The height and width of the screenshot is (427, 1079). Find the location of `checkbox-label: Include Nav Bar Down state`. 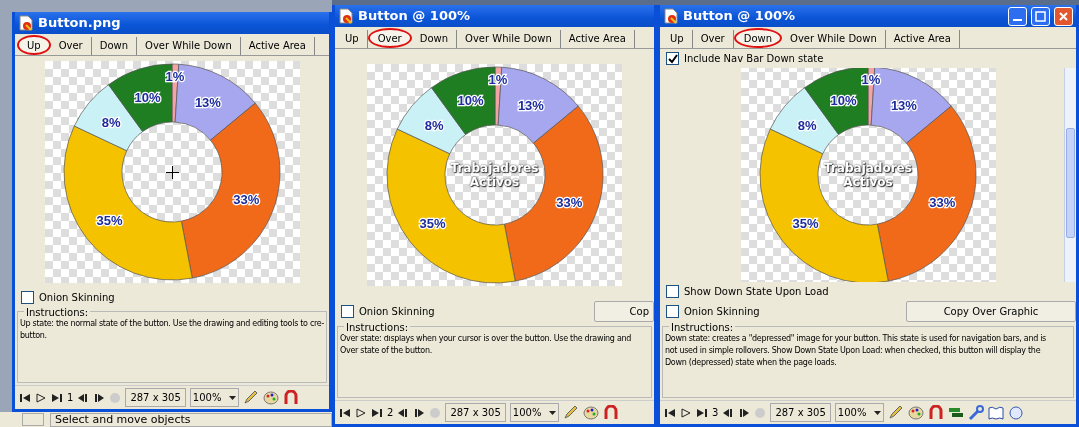

checkbox-label: Include Nav Bar Down state is located at coordinates (754, 59).